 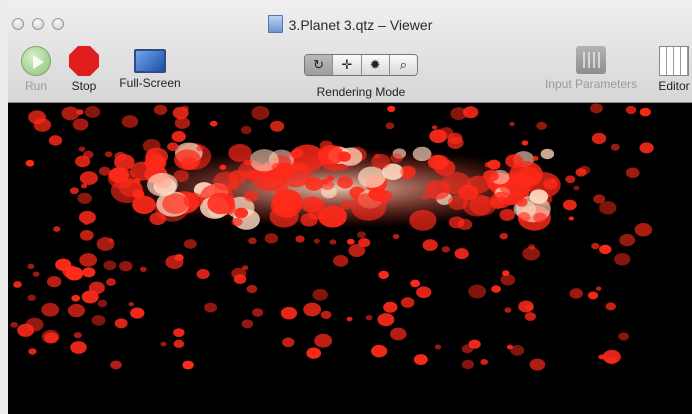 What do you see at coordinates (319, 65) in the screenshot?
I see `rotate-mode-icon: ↻` at bounding box center [319, 65].